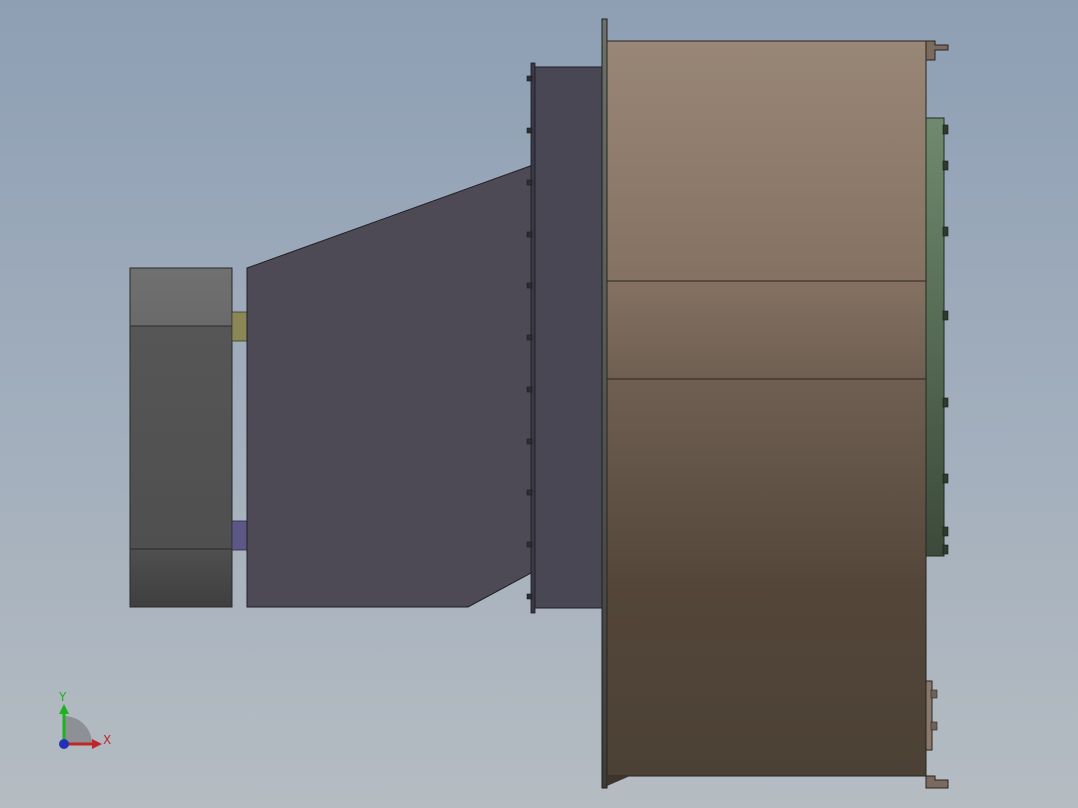  I want to click on side-panel, so click(935, 337).